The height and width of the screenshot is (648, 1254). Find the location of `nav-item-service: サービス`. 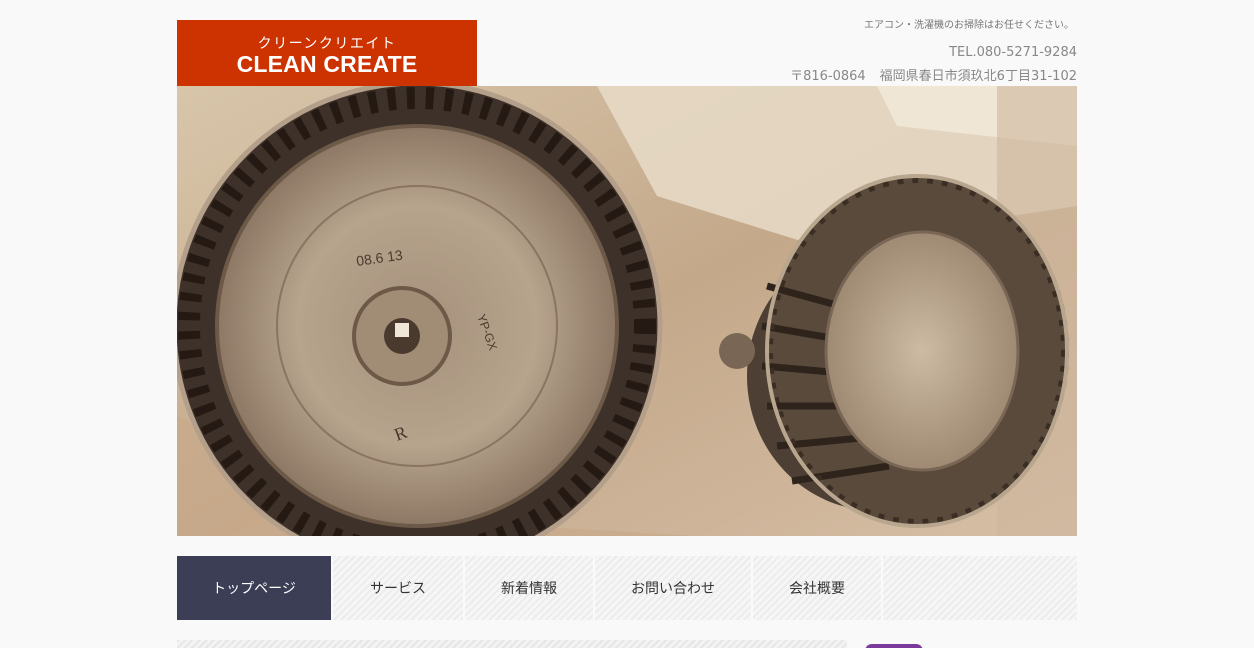

nav-item-service: サービス is located at coordinates (399, 588).